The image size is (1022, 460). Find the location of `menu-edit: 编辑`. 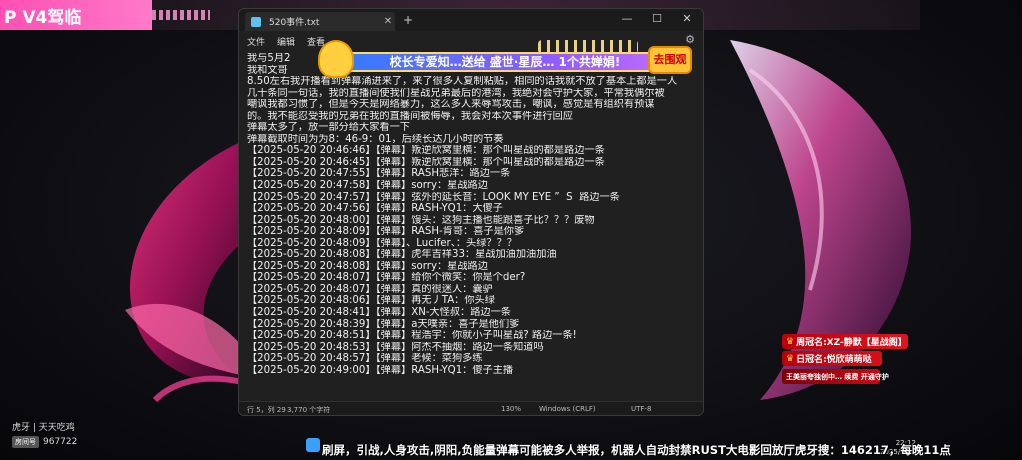

menu-edit: 编辑 is located at coordinates (286, 41).